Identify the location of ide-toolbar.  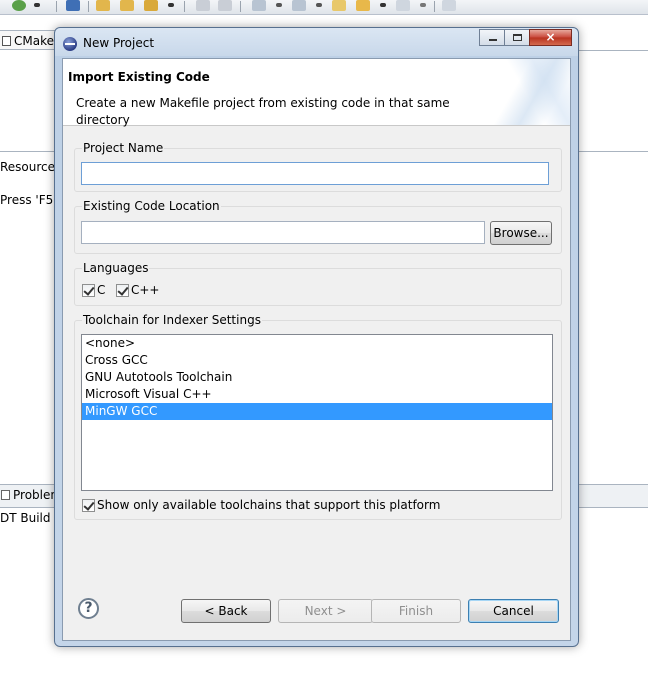
(324, 7).